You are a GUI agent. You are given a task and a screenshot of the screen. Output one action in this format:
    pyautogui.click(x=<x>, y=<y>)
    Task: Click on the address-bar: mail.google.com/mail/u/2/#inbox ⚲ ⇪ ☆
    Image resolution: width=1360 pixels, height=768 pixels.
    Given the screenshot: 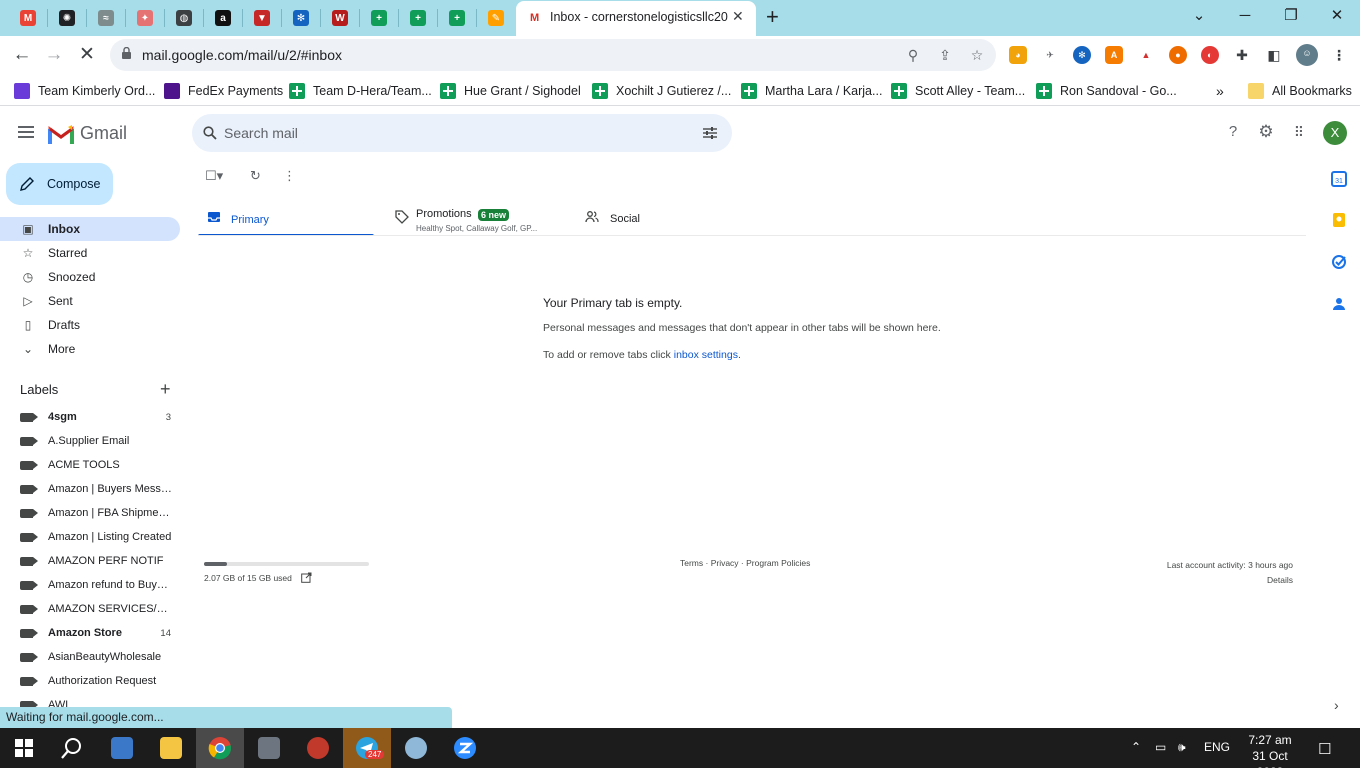 What is the action you would take?
    pyautogui.click(x=553, y=55)
    